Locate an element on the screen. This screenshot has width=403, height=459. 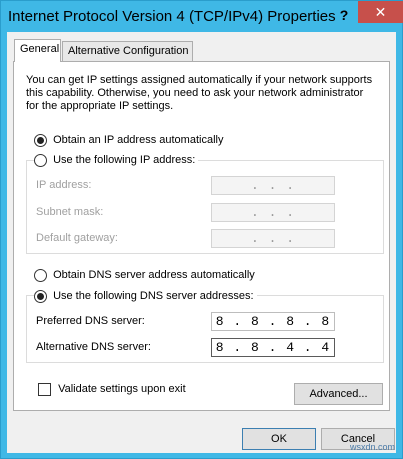
tab-general: General is located at coordinates (37, 50).